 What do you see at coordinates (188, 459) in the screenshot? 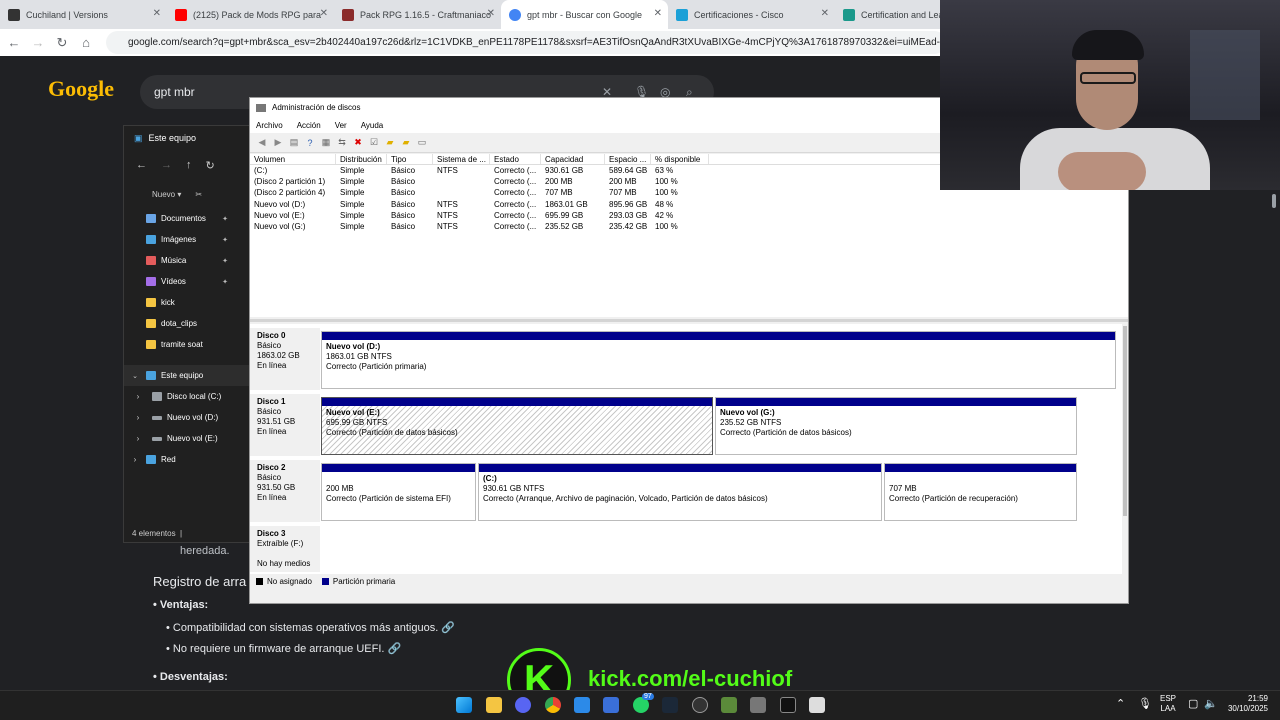
I see `tree-item-network: › Red` at bounding box center [188, 459].